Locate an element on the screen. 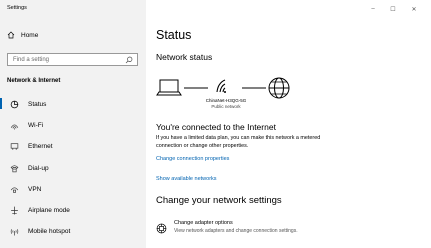  network-name: ChinaNet-H3QG-5G is located at coordinates (226, 100).